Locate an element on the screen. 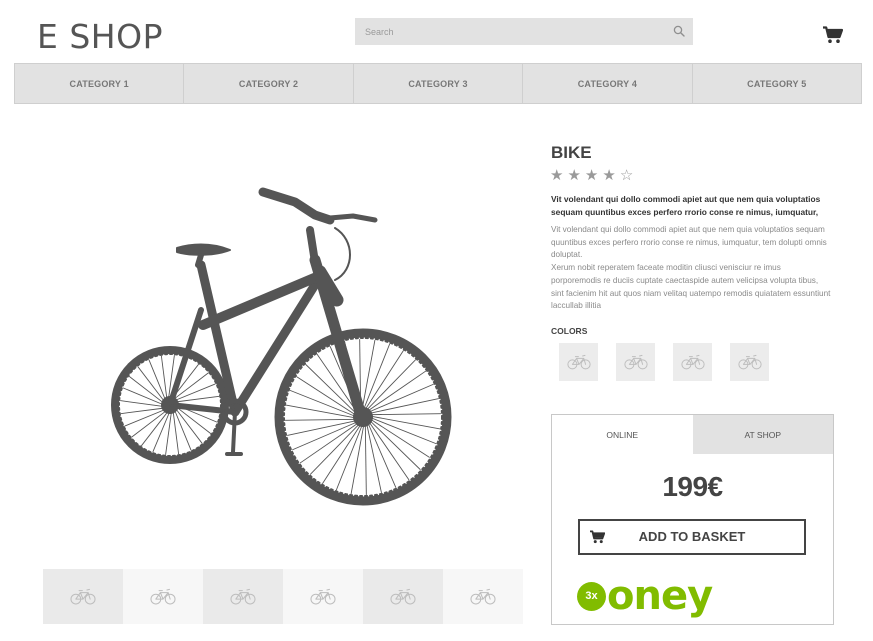 The image size is (873, 641). search-input is located at coordinates (505, 31).